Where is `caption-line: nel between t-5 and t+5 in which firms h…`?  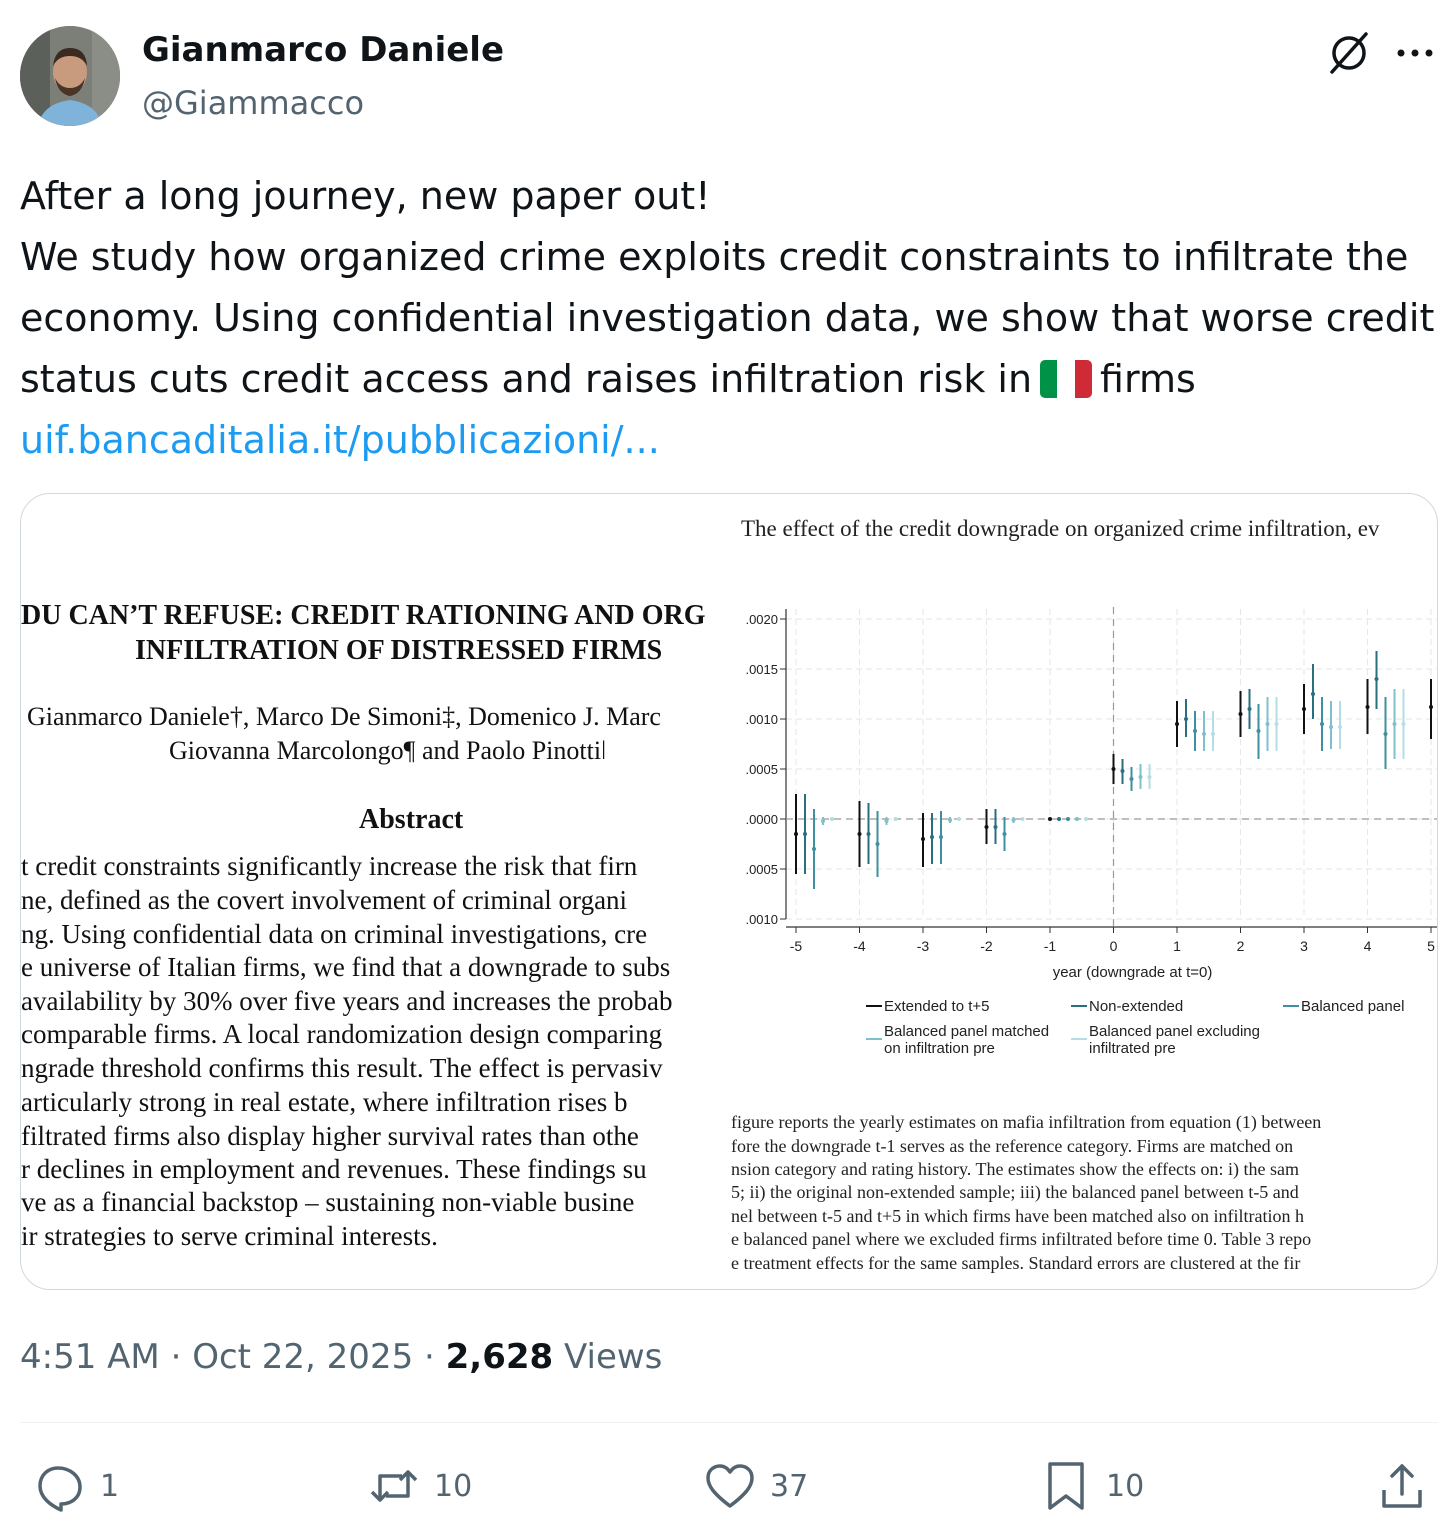
caption-line: nel between t-5 and t+5 in which firms h… is located at coordinates (1017, 1216).